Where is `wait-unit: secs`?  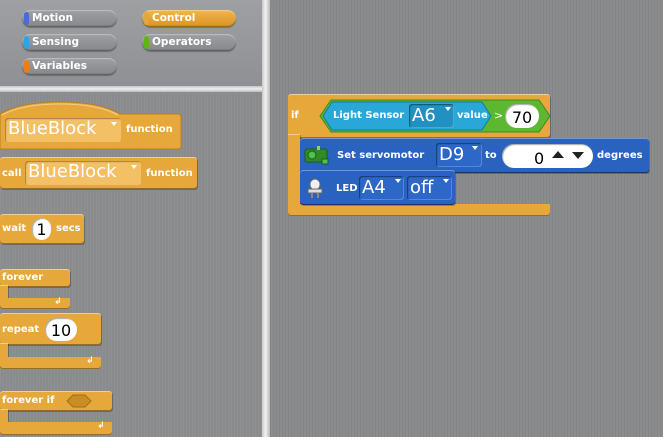 wait-unit: secs is located at coordinates (68, 228).